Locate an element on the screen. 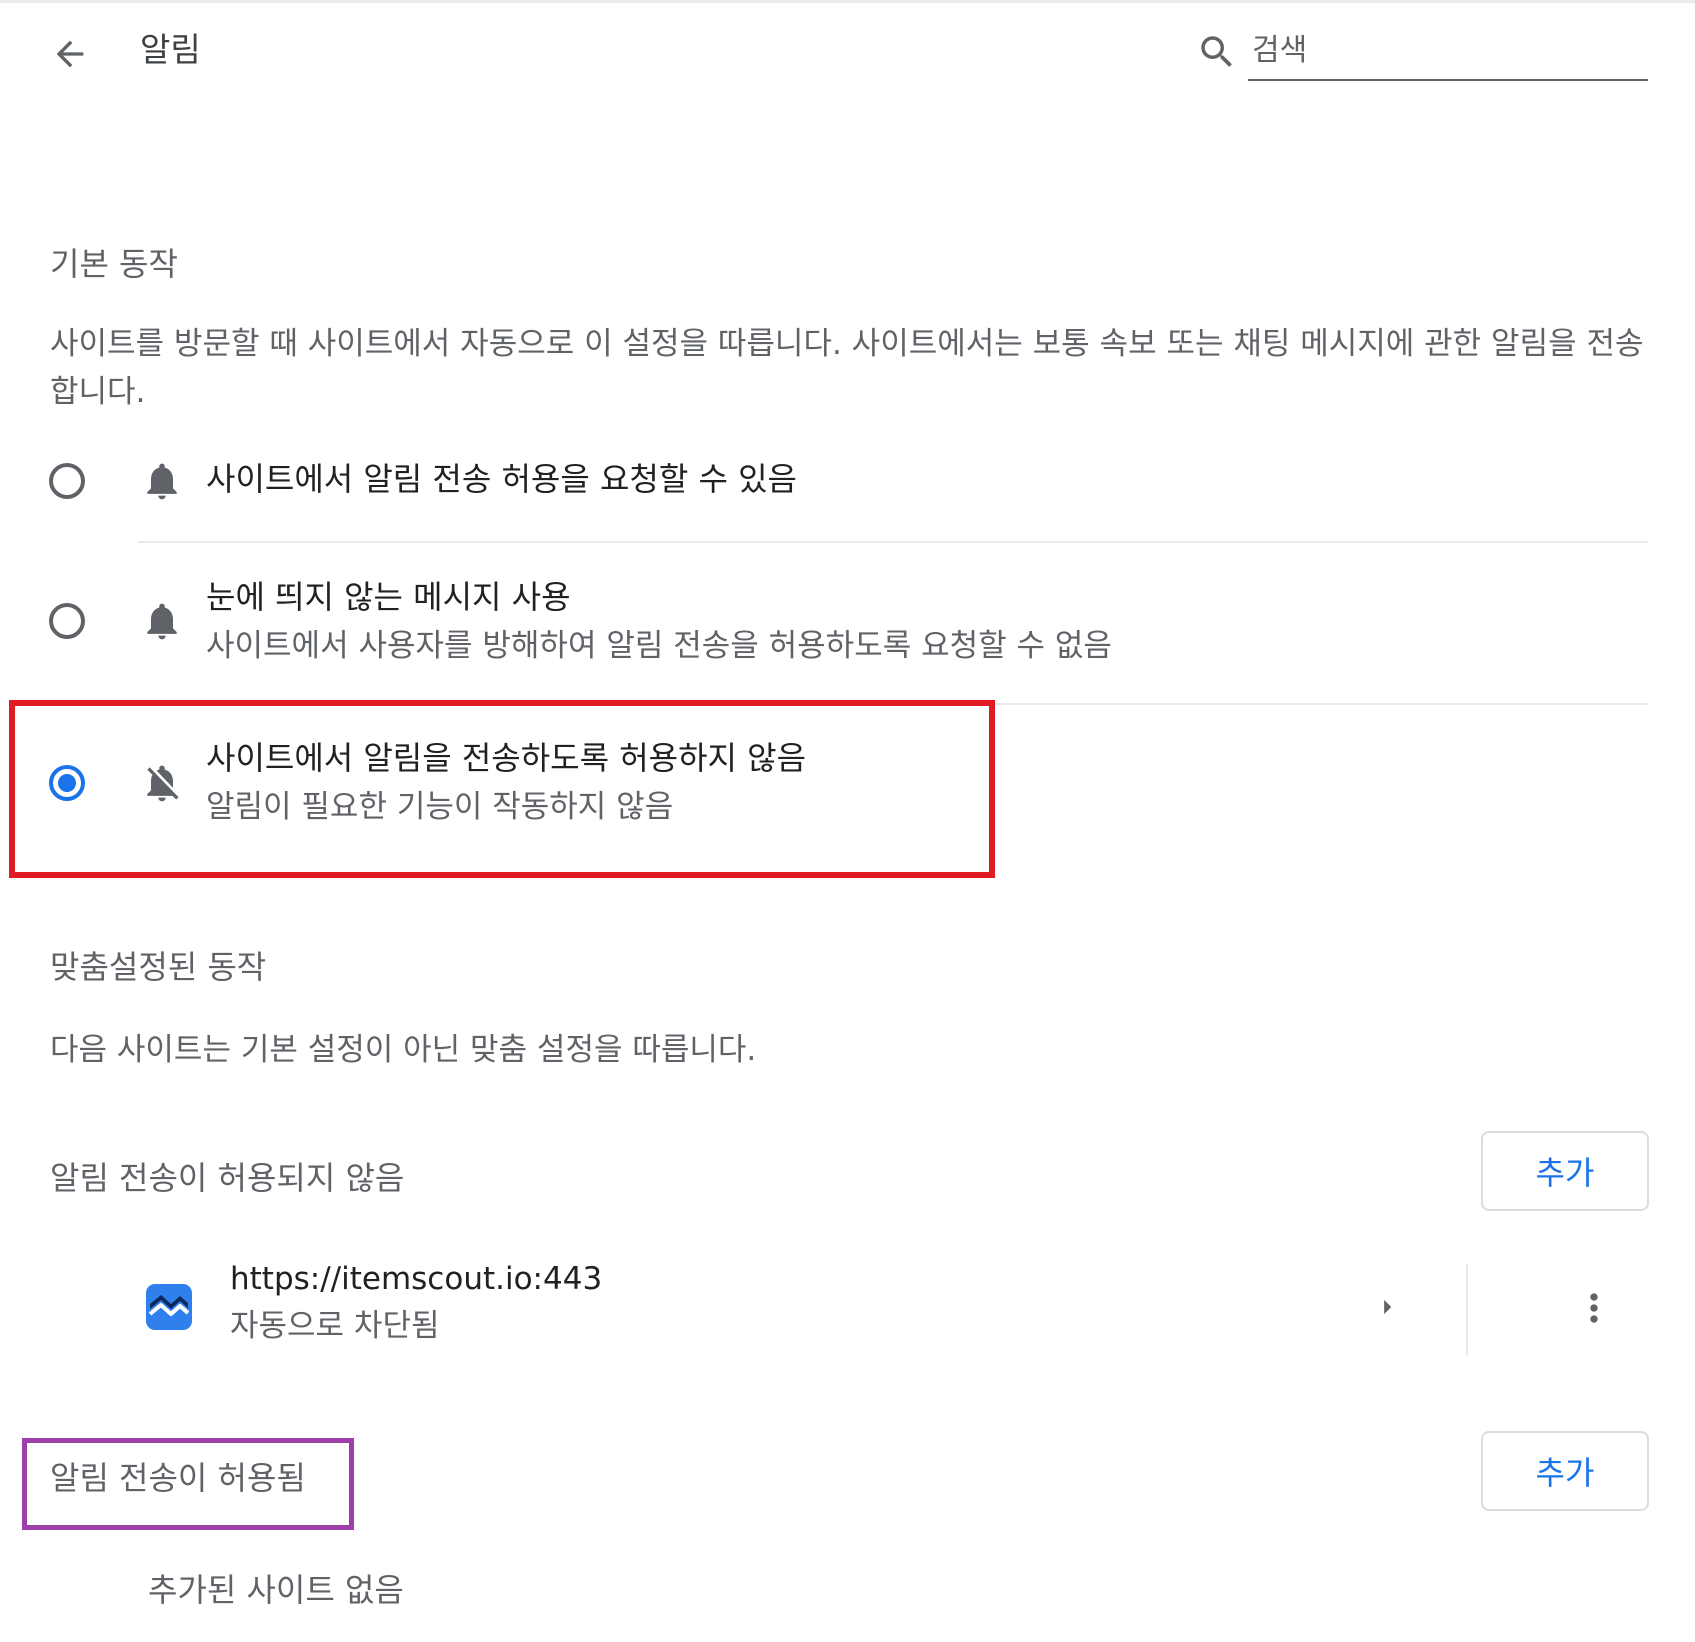  site-url: https://itemscout.io:443 is located at coordinates (416, 1279).